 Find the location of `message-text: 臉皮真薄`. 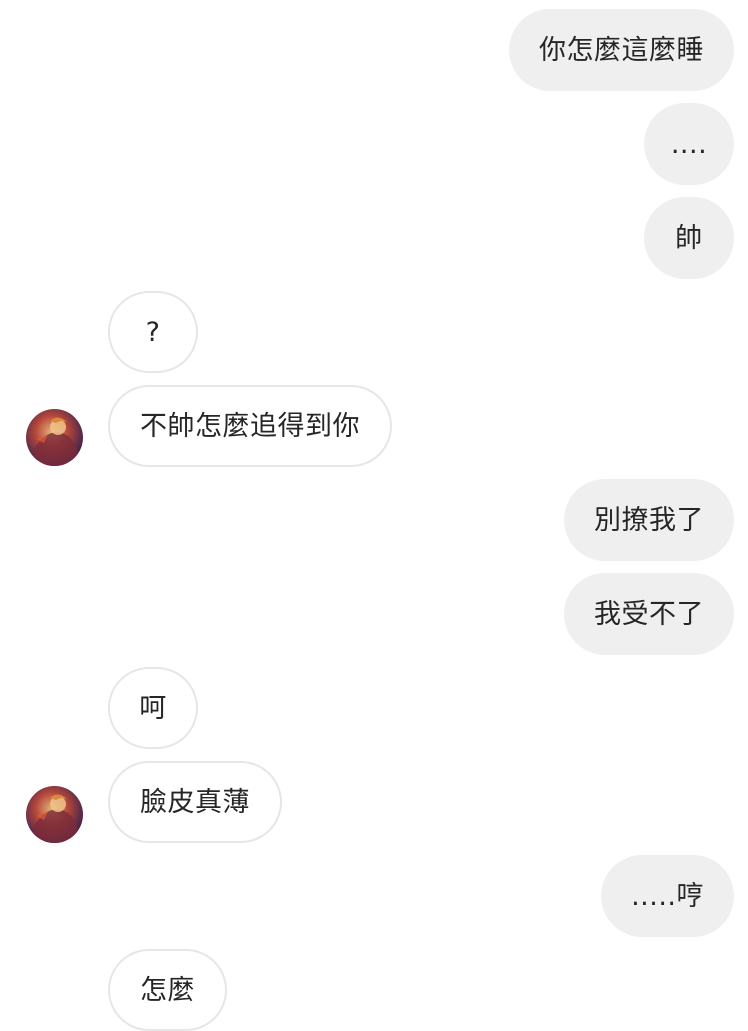

message-text: 臉皮真薄 is located at coordinates (195, 802).